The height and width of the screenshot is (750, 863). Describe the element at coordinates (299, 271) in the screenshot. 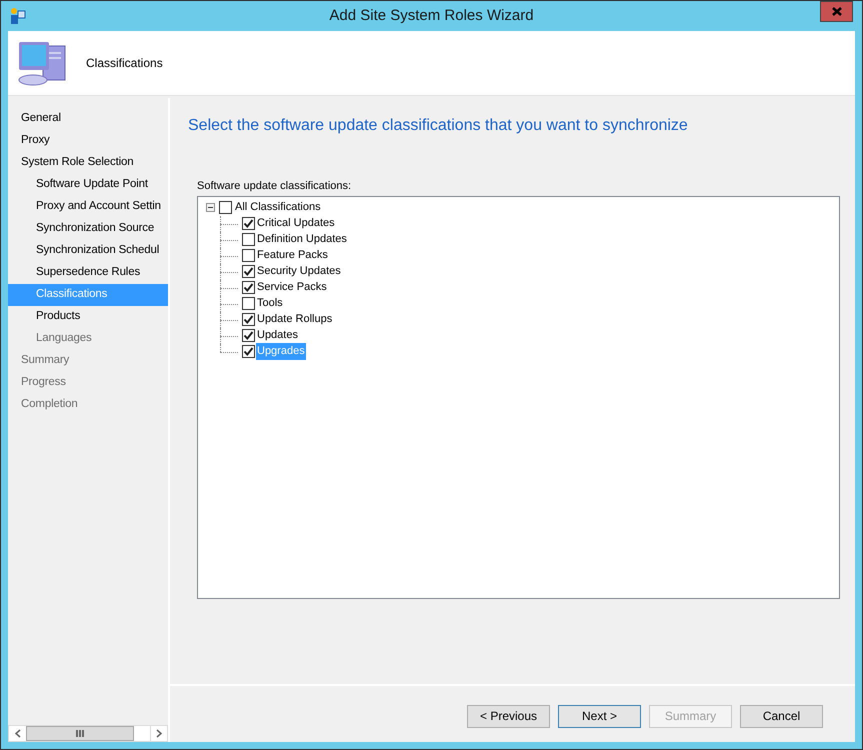

I see `tree-item: Security Updates` at that location.